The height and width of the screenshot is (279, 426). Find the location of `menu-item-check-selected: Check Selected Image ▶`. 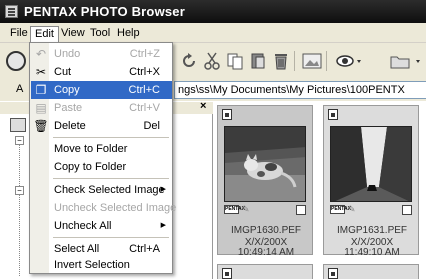

menu-item-check-selected: Check Selected Image ▶ is located at coordinates (101, 190).